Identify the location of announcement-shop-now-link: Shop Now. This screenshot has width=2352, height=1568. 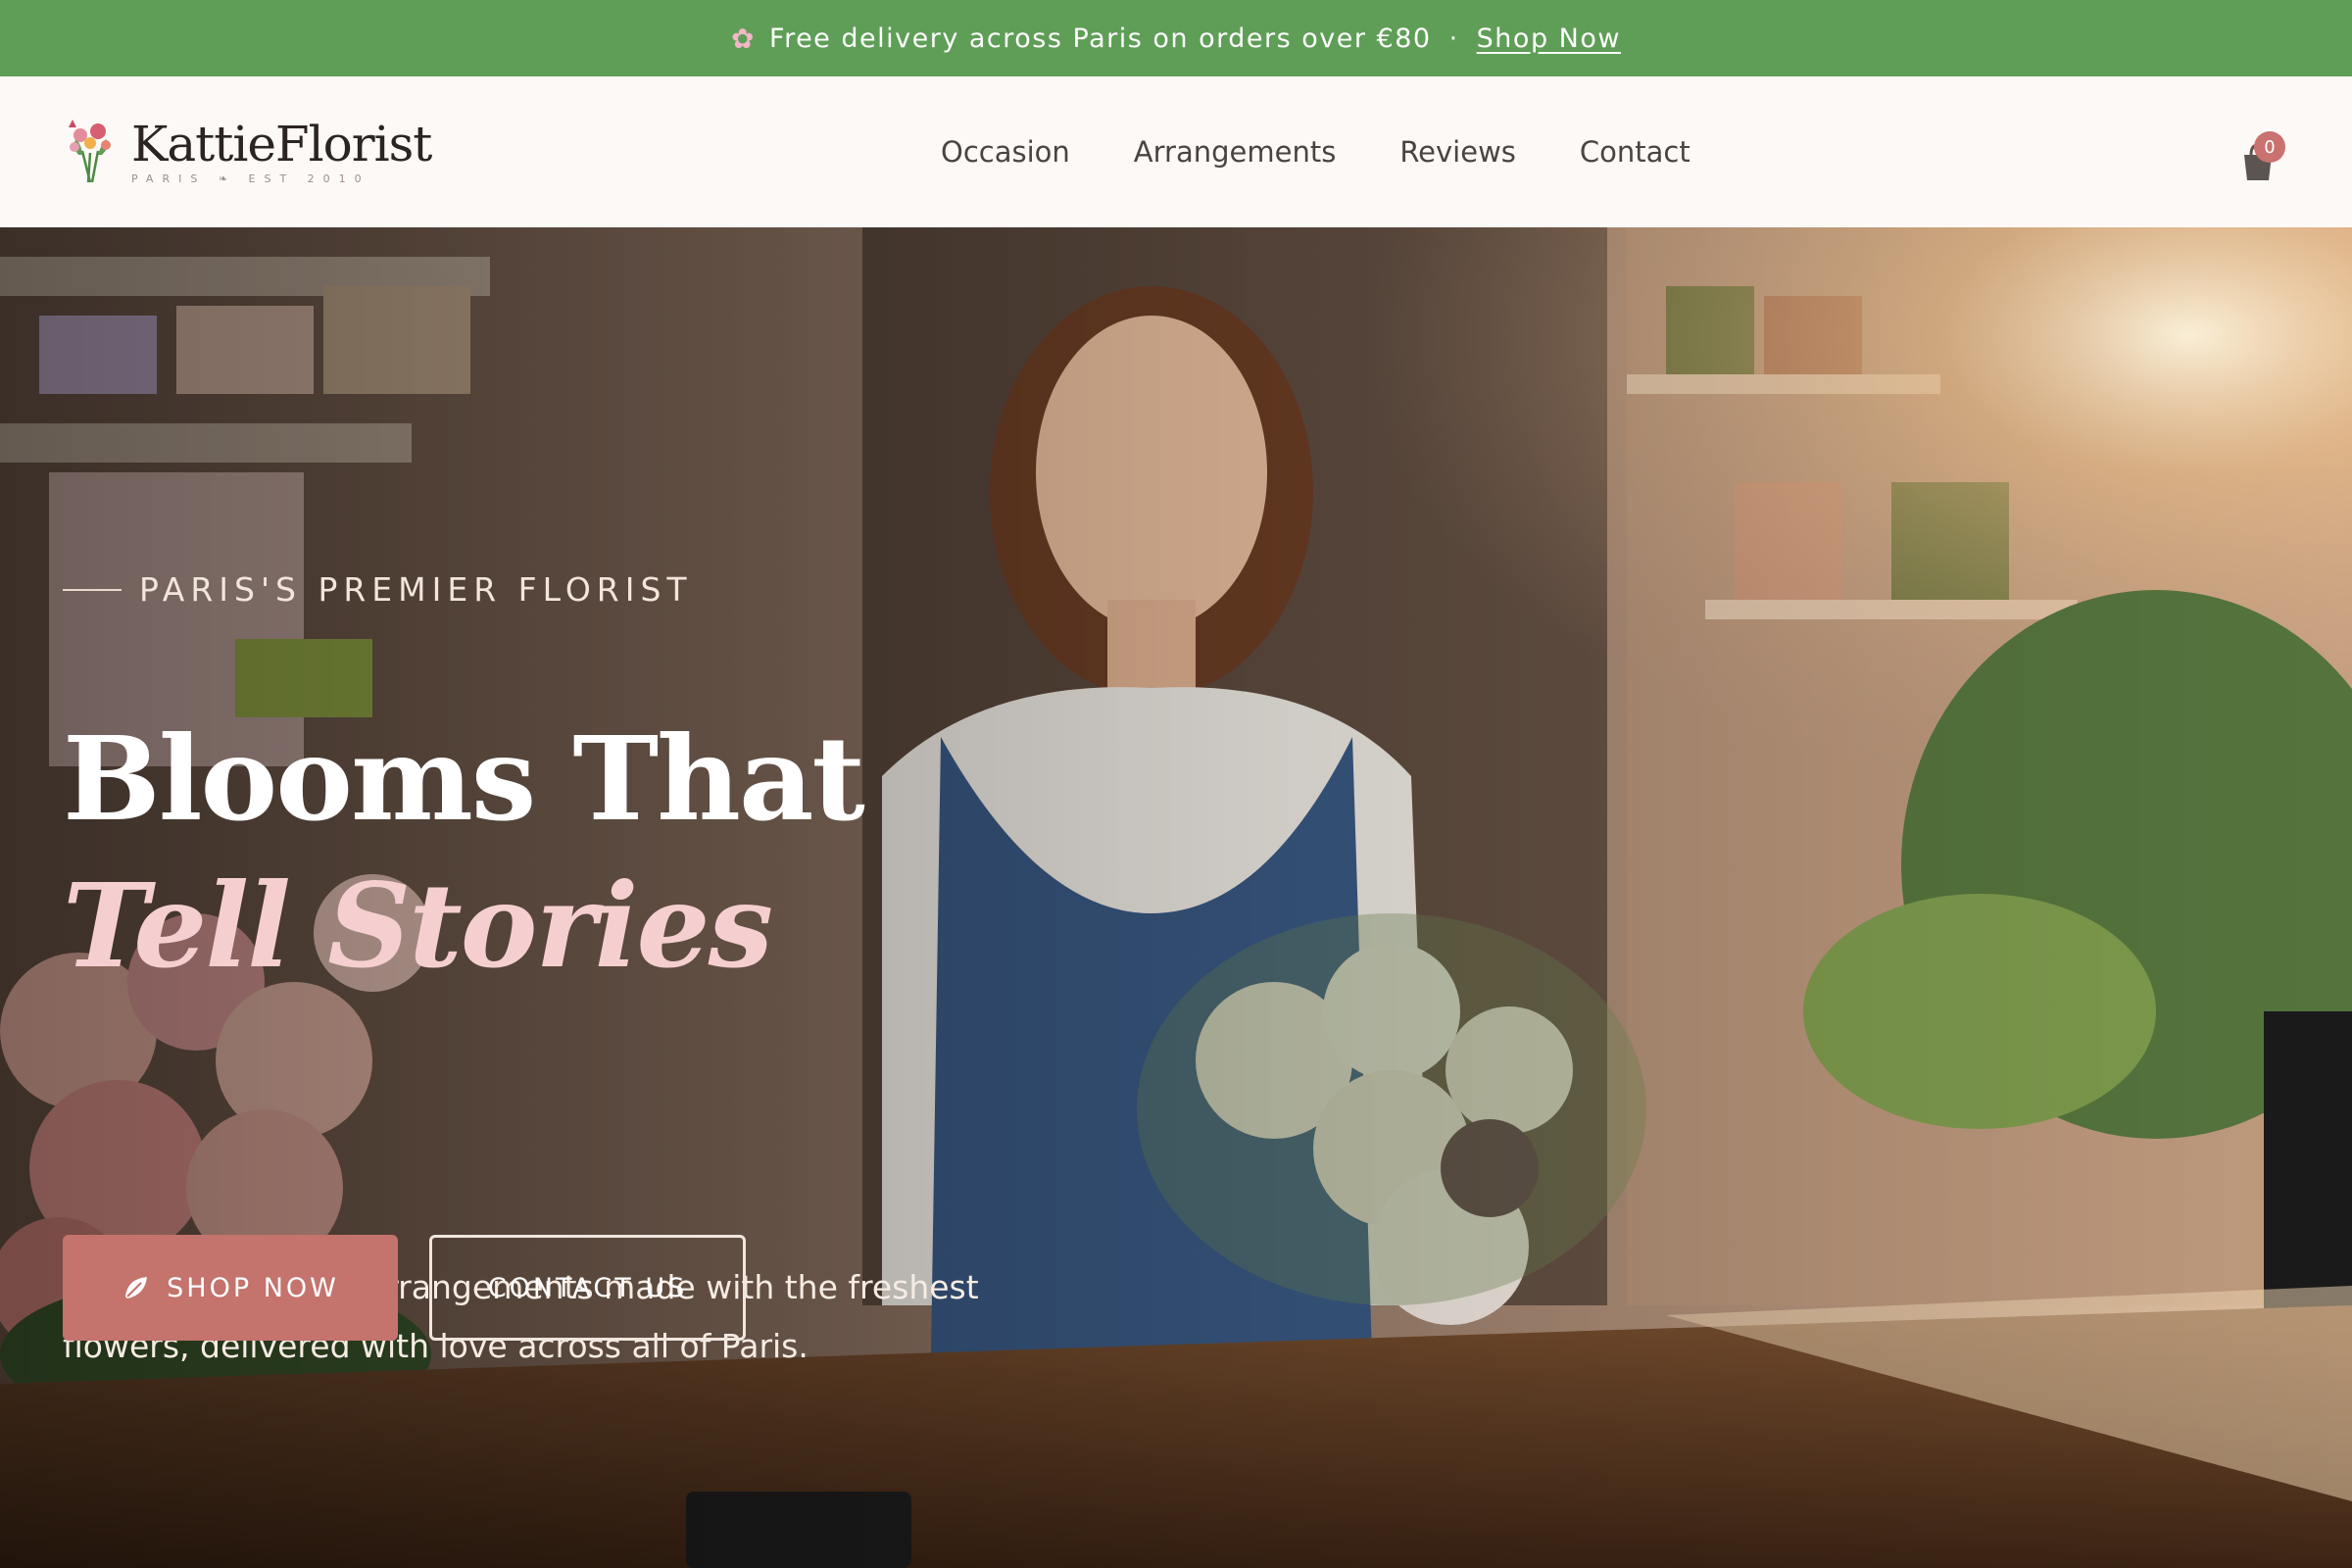
(1549, 39).